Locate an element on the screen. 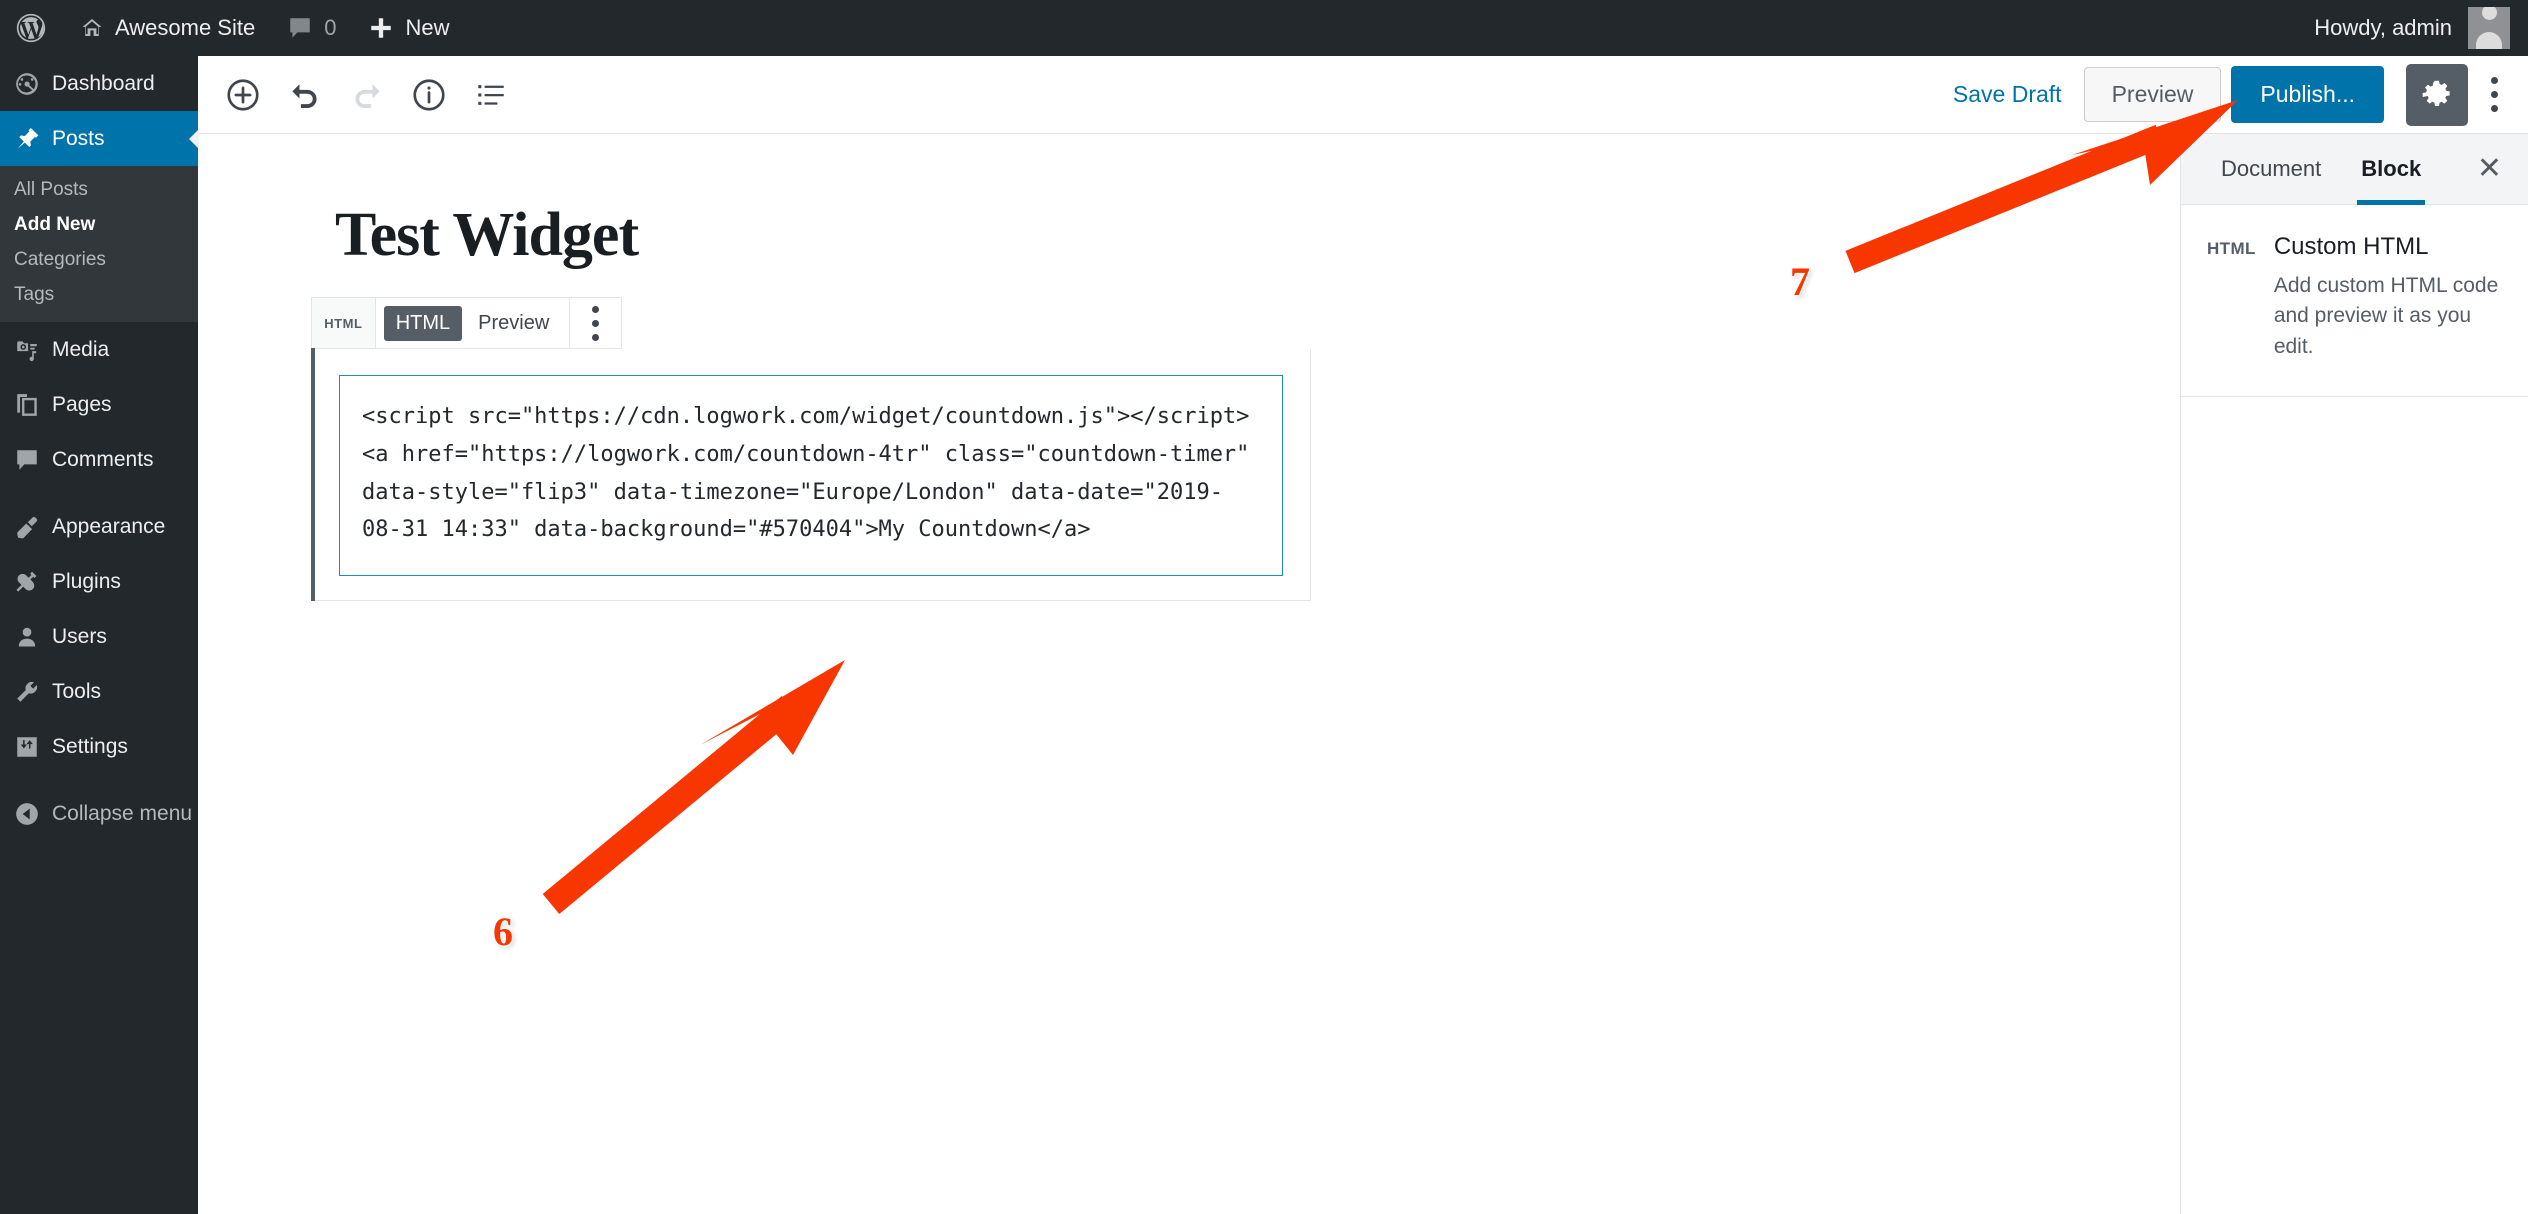 This screenshot has height=1214, width=2528. sliders-icon is located at coordinates (33, 747).